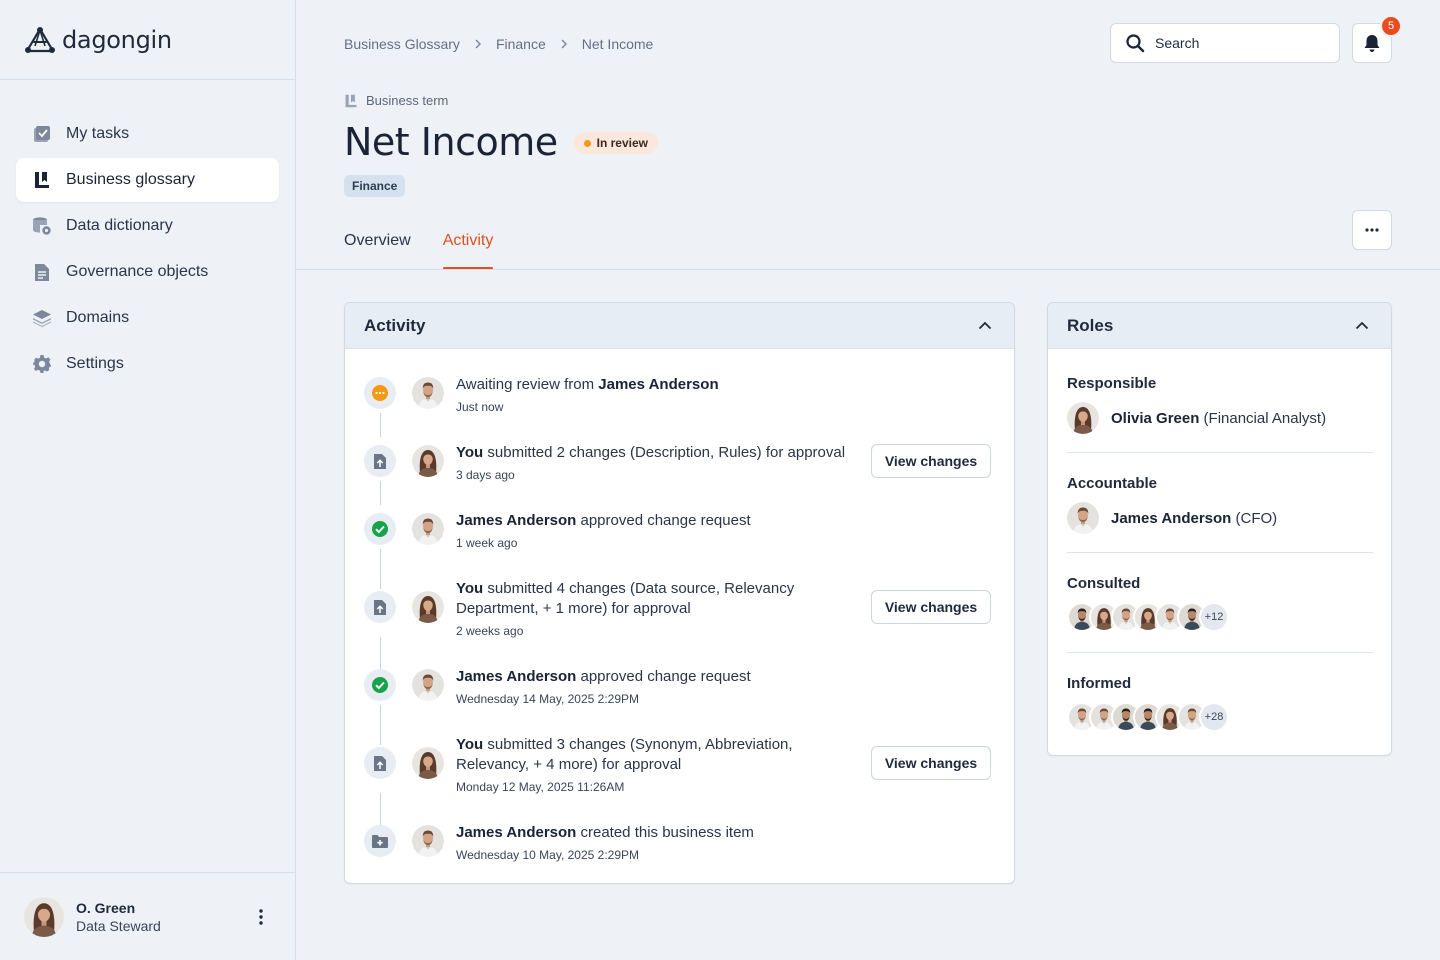 The width and height of the screenshot is (1440, 960). Describe the element at coordinates (1090, 325) in the screenshot. I see `roles-panel-title: Roles` at that location.